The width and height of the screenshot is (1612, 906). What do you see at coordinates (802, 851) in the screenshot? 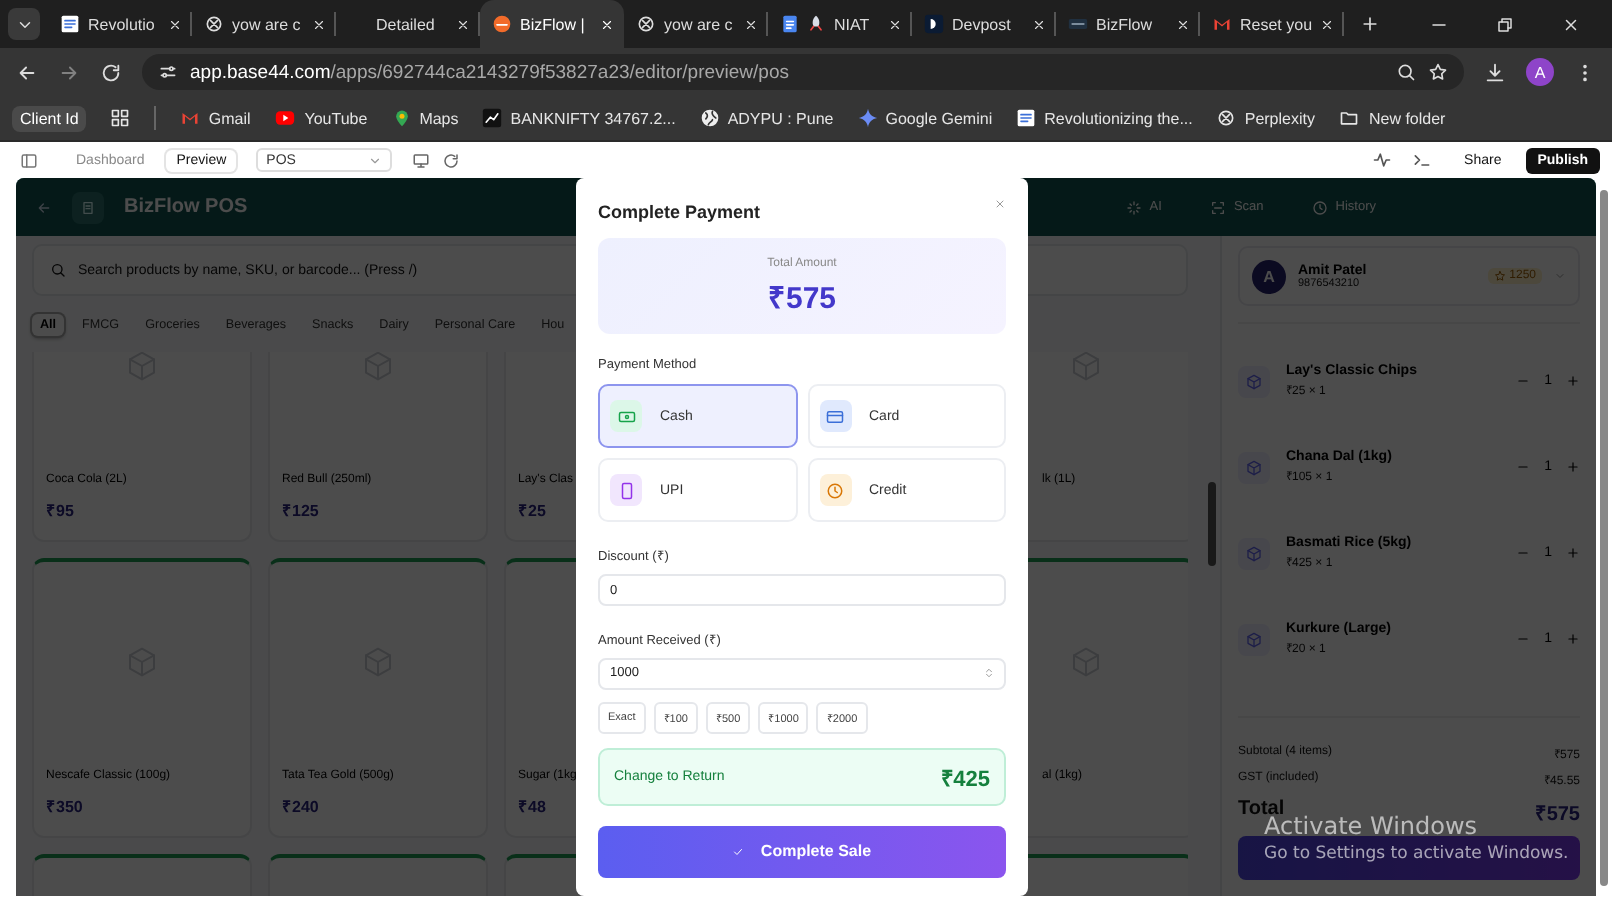
I see `complete-sale-button: Complete Sale` at bounding box center [802, 851].